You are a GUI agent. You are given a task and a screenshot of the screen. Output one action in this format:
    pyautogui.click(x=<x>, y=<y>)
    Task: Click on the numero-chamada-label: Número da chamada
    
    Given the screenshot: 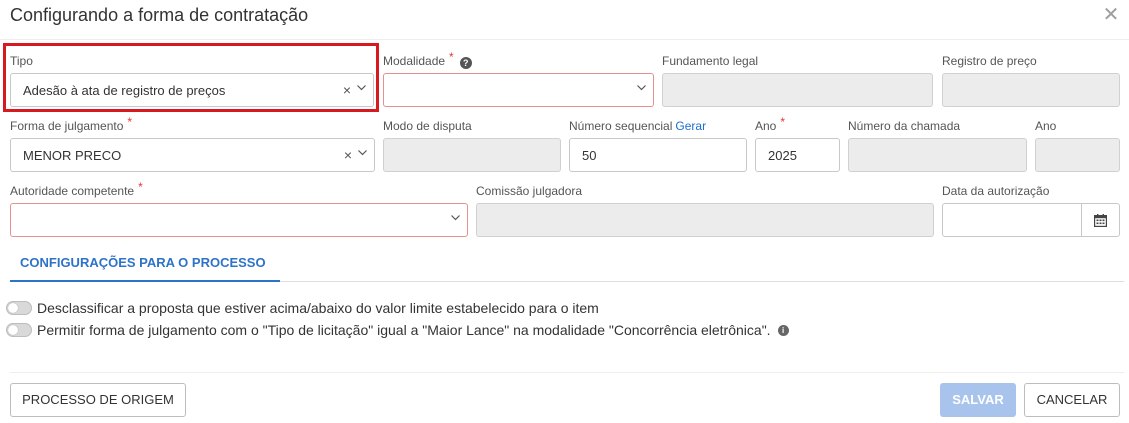 What is the action you would take?
    pyautogui.click(x=904, y=126)
    